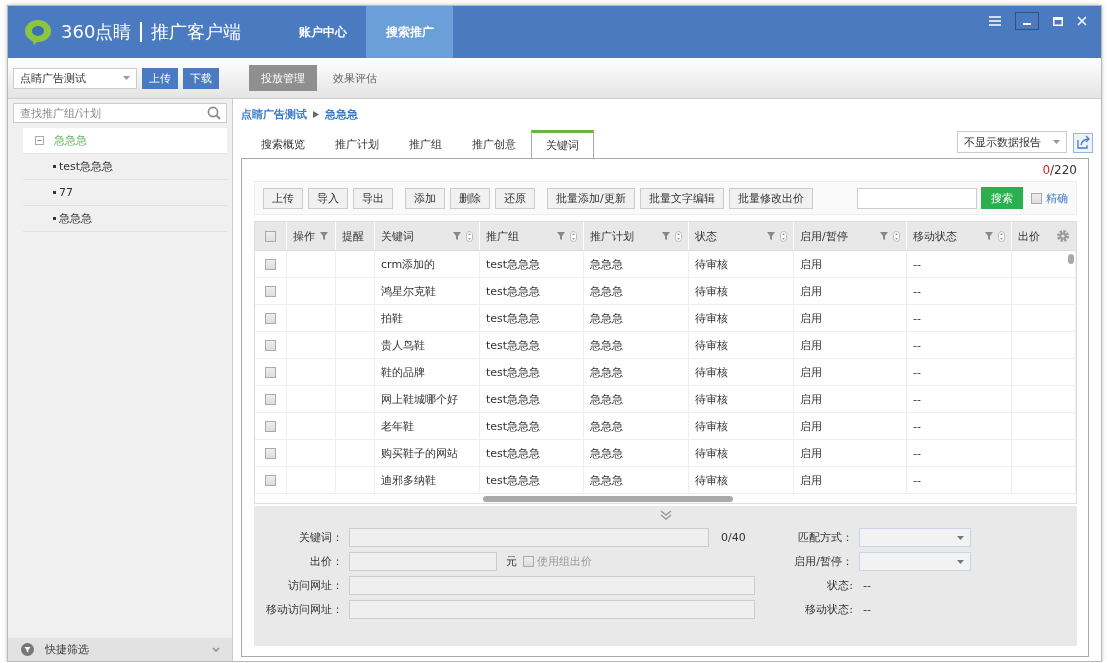 The image size is (1108, 663). Describe the element at coordinates (75, 78) in the screenshot. I see `account-select: 点睛广告测试` at that location.